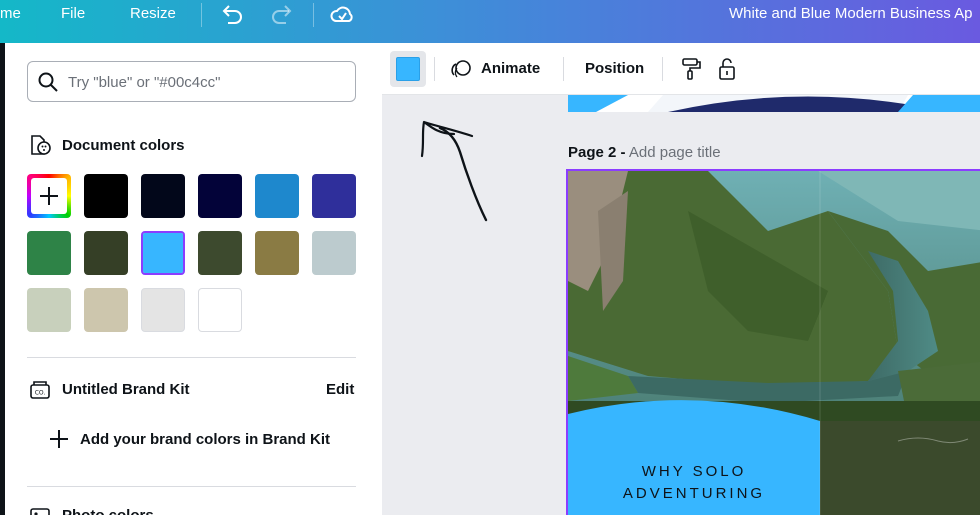  What do you see at coordinates (850, 14) in the screenshot?
I see `design-title: White and Blue Modern Business Ap` at bounding box center [850, 14].